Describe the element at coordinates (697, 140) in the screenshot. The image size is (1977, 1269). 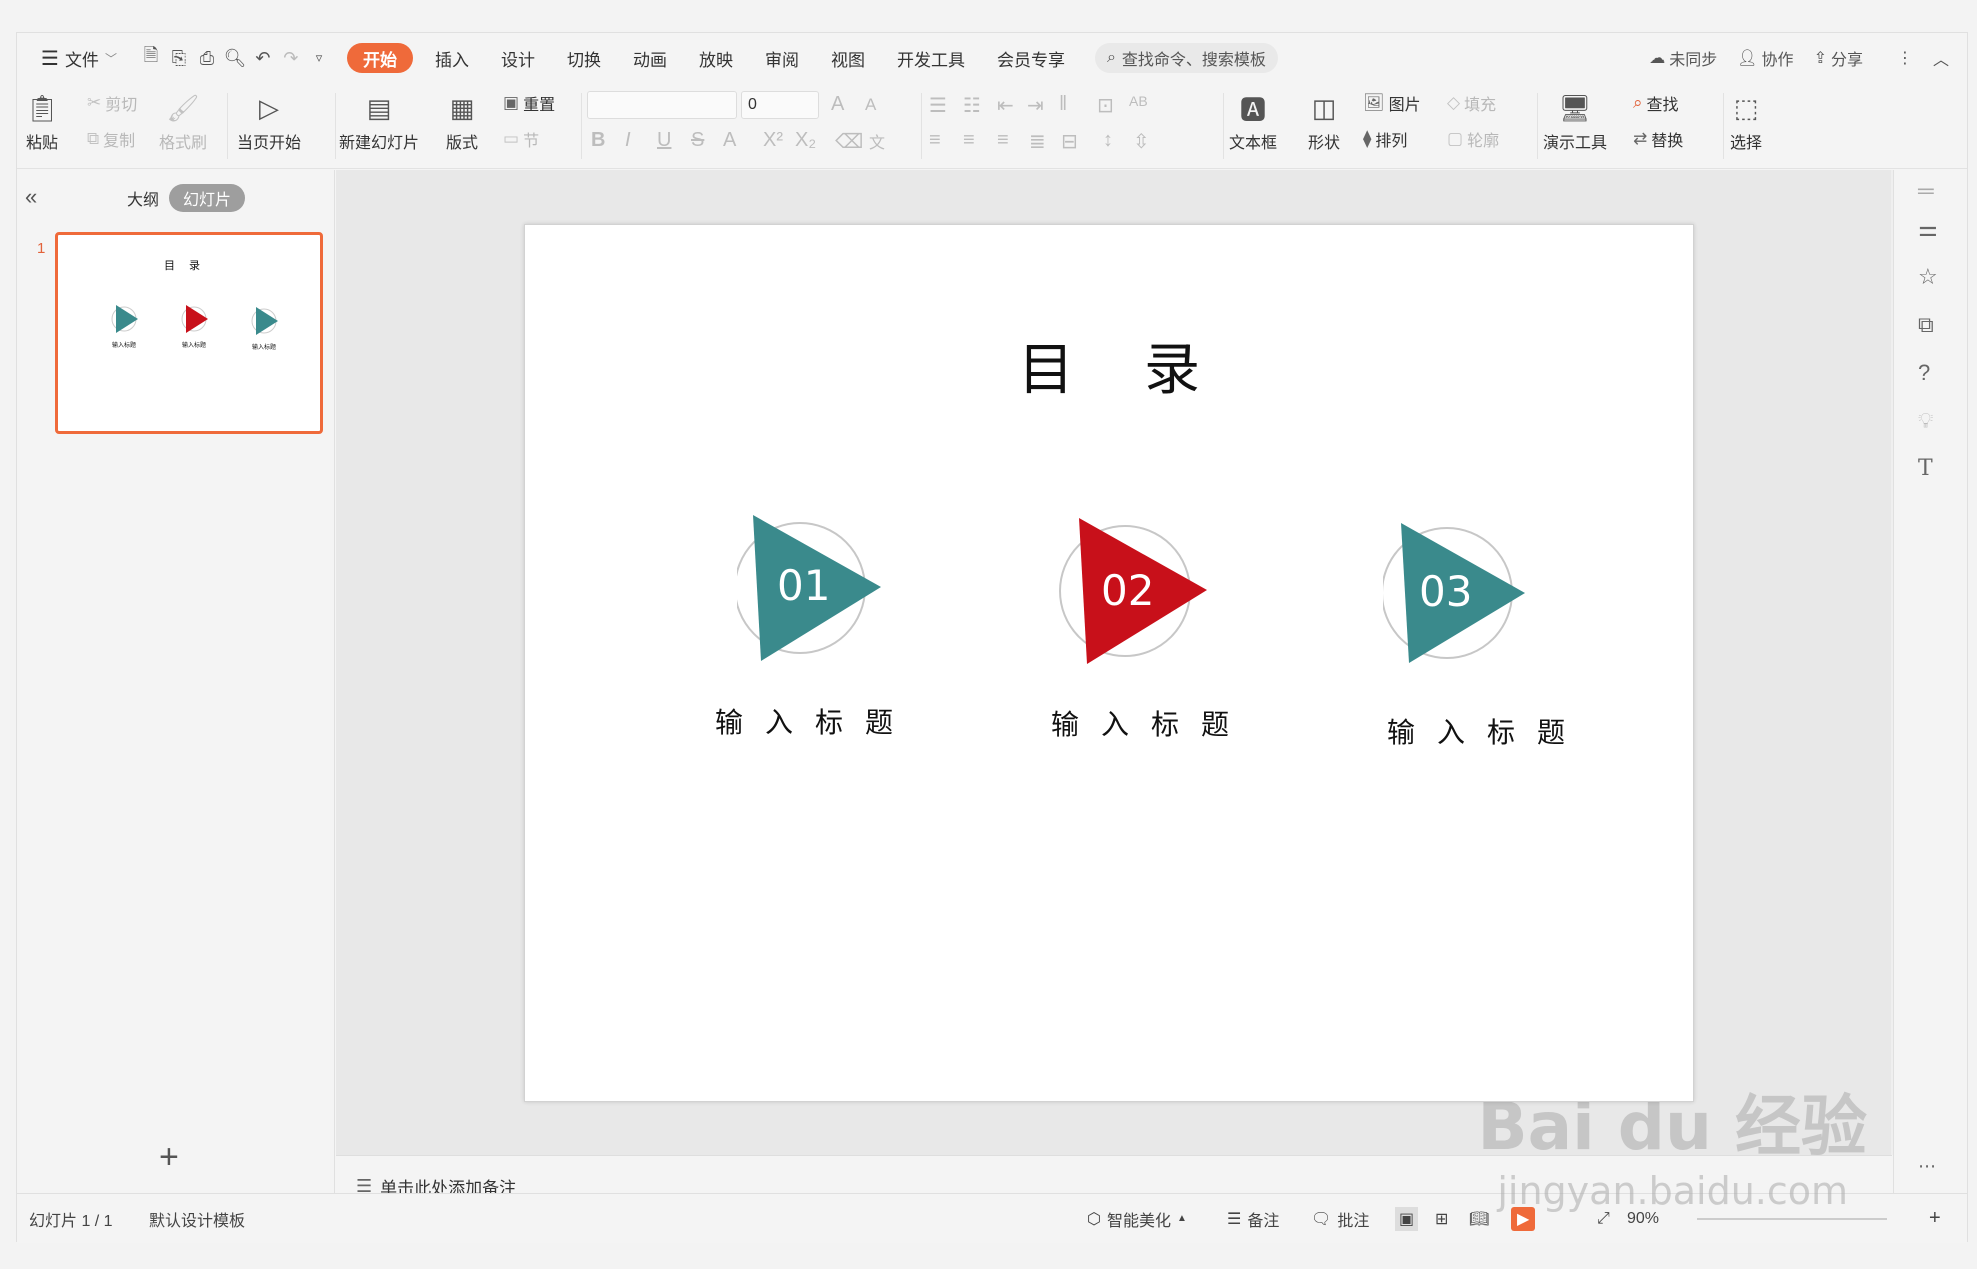
I see `strikethrough-icon: S` at that location.